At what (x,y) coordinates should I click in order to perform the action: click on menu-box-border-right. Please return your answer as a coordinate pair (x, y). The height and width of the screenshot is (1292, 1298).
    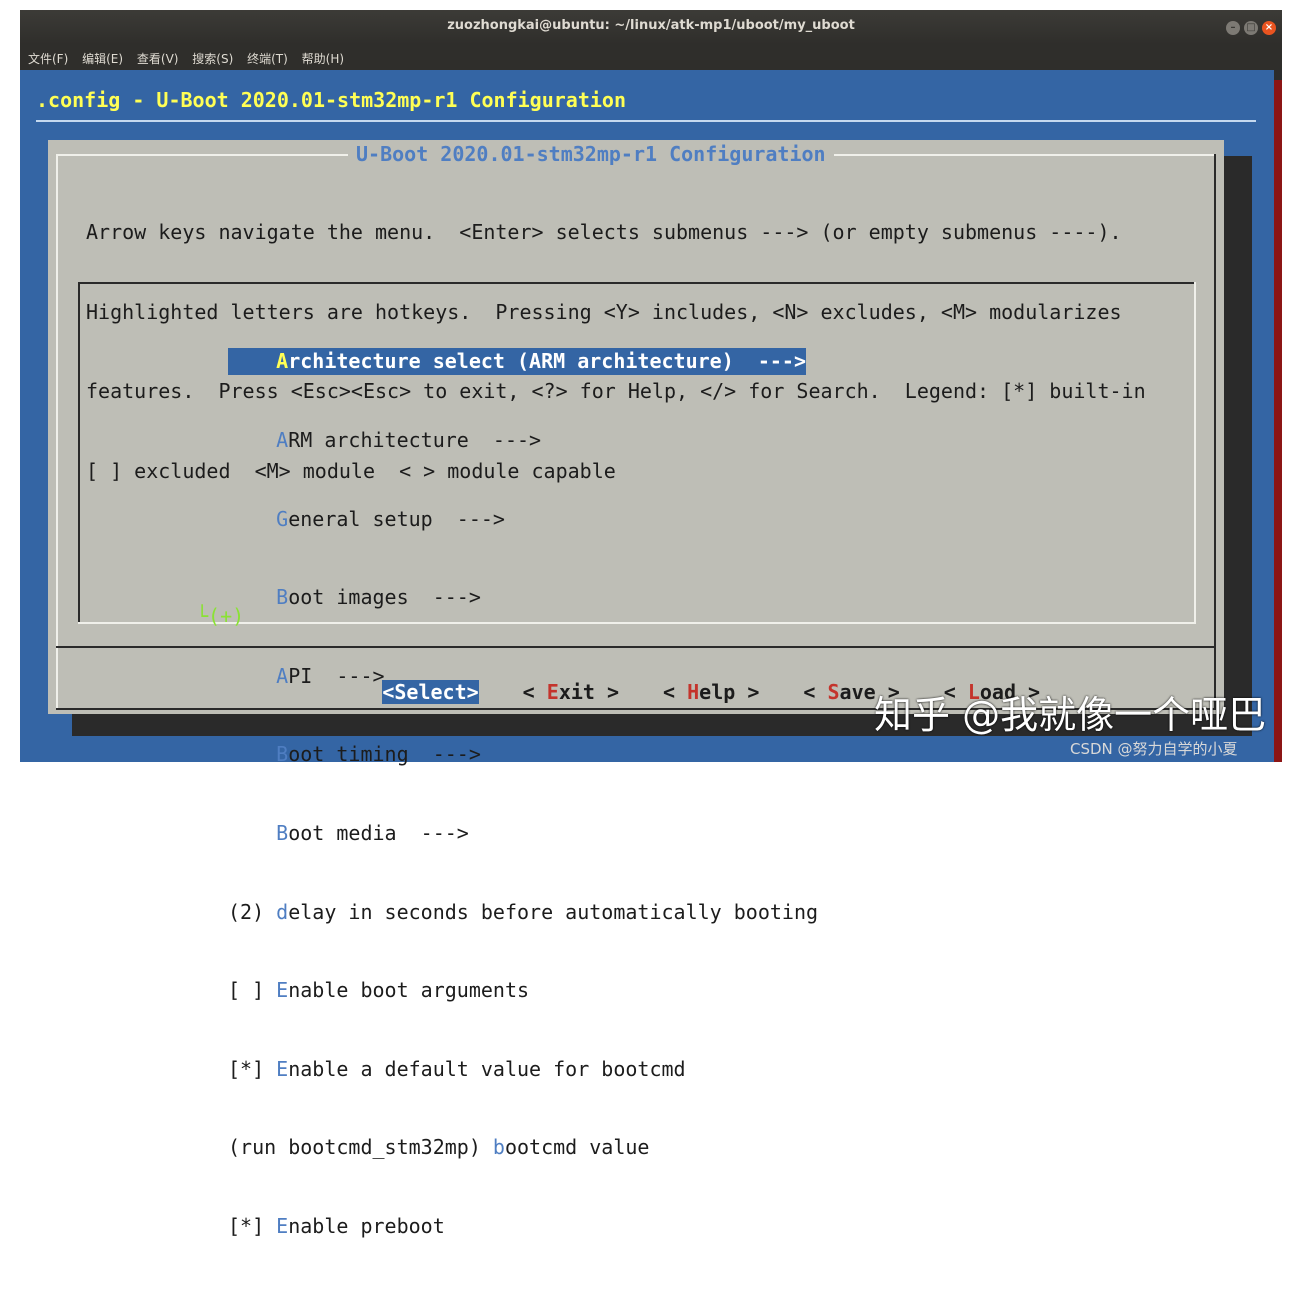
    Looking at the image, I should click on (1195, 453).